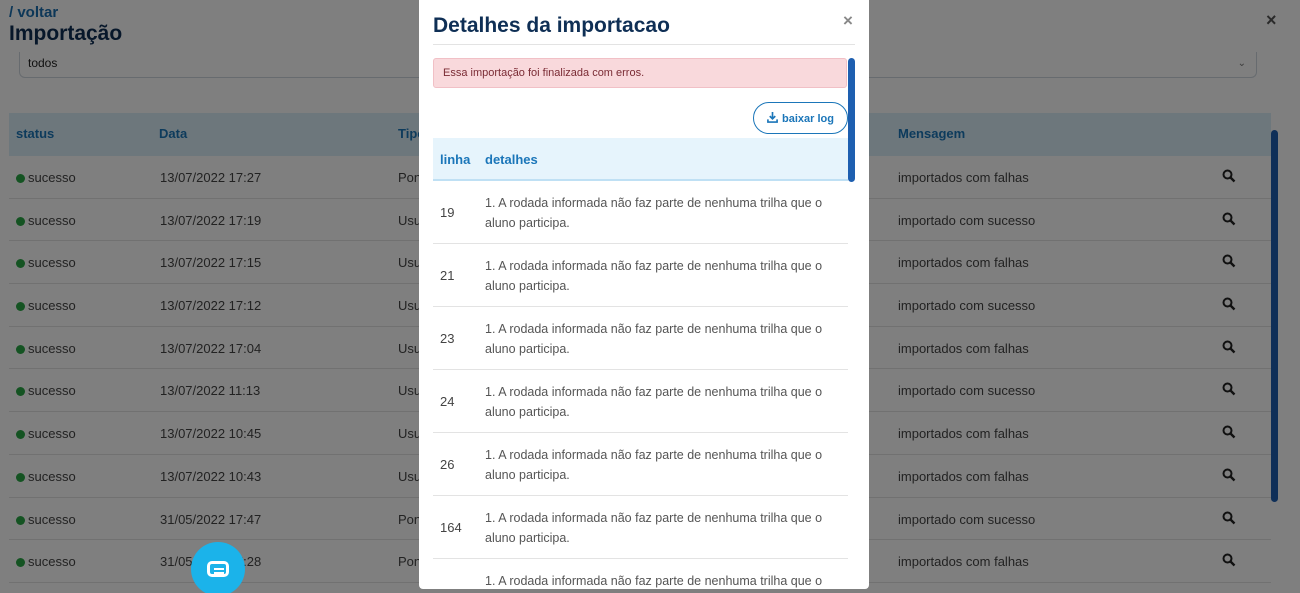  What do you see at coordinates (808, 118) in the screenshot?
I see `download-log-label: baixar log` at bounding box center [808, 118].